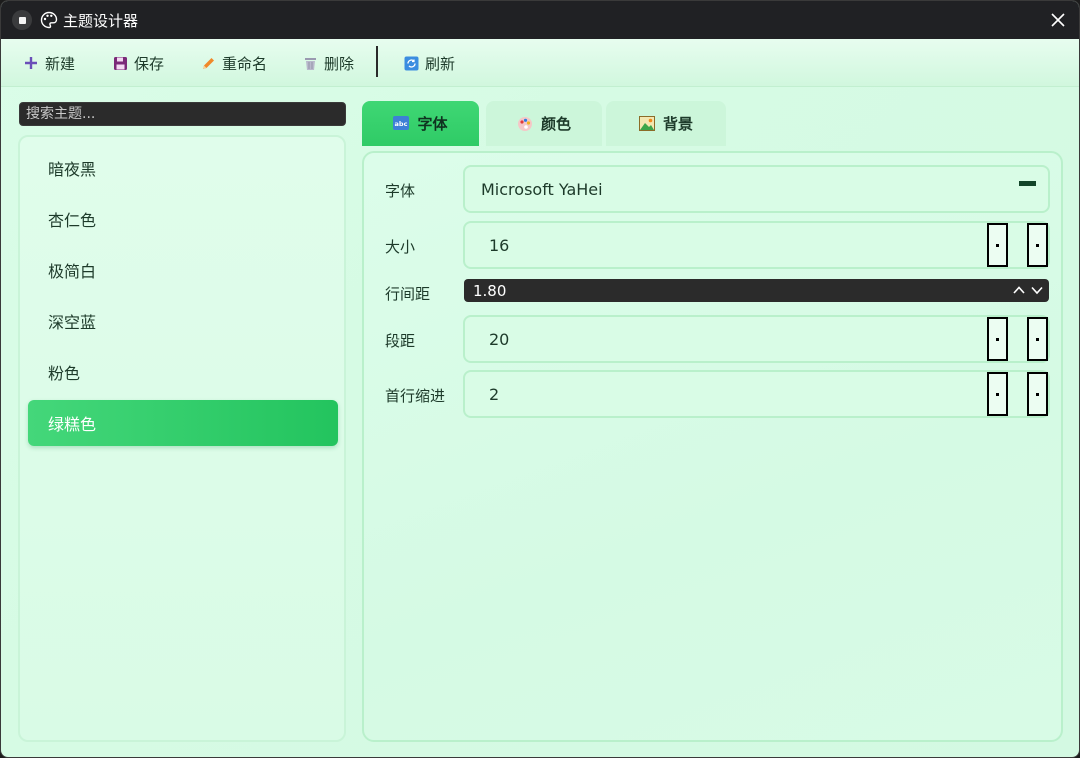  I want to click on line-spacing-spinbox: 1.80, so click(756, 290).